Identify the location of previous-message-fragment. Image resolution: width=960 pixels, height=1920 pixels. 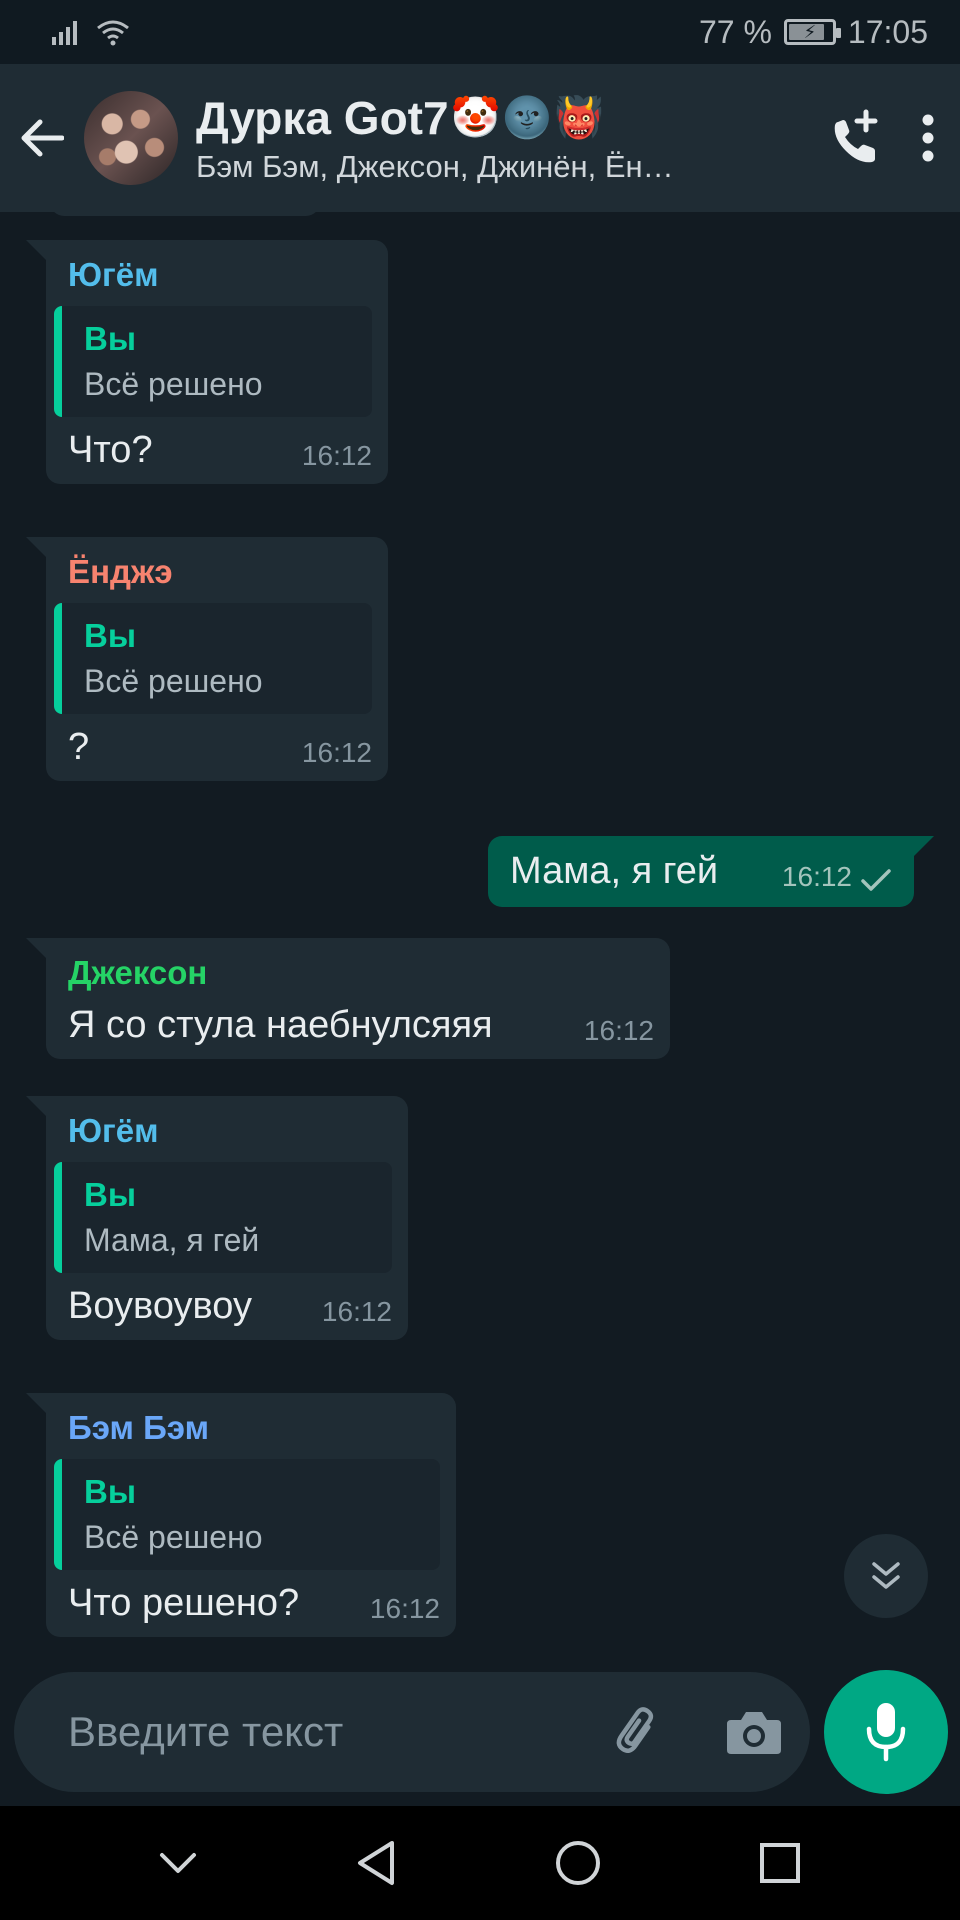
(185, 214).